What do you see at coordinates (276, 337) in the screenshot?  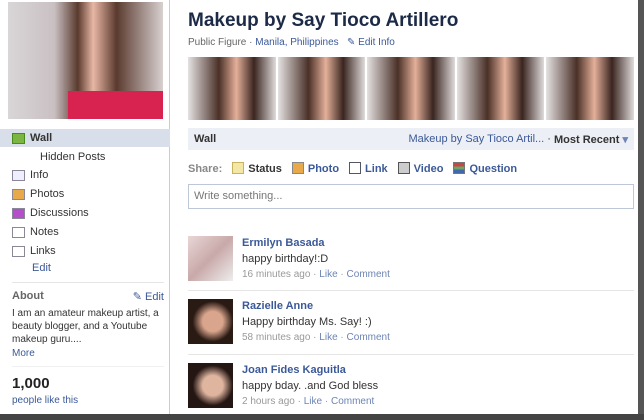 I see `post-time: 58 minutes ago` at bounding box center [276, 337].